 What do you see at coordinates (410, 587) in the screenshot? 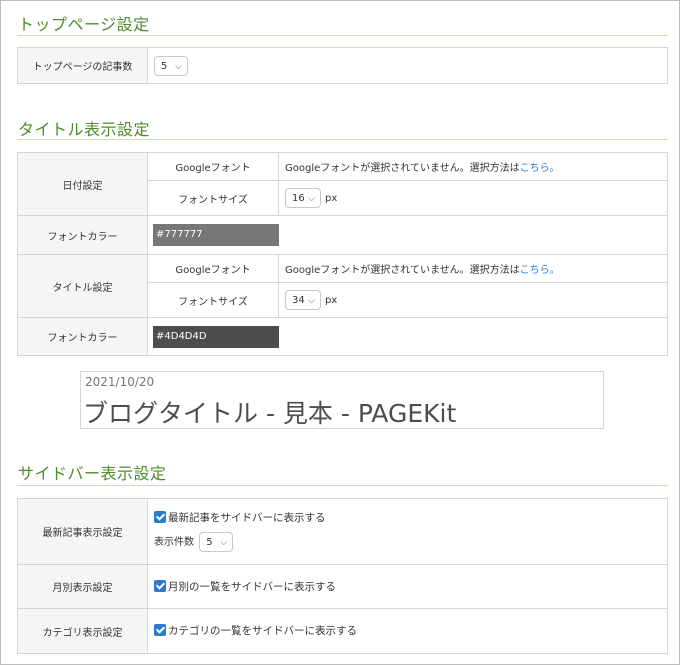
I see `monthly-checkbox-row: 月別の一覧をサイドバーに表示する` at bounding box center [410, 587].